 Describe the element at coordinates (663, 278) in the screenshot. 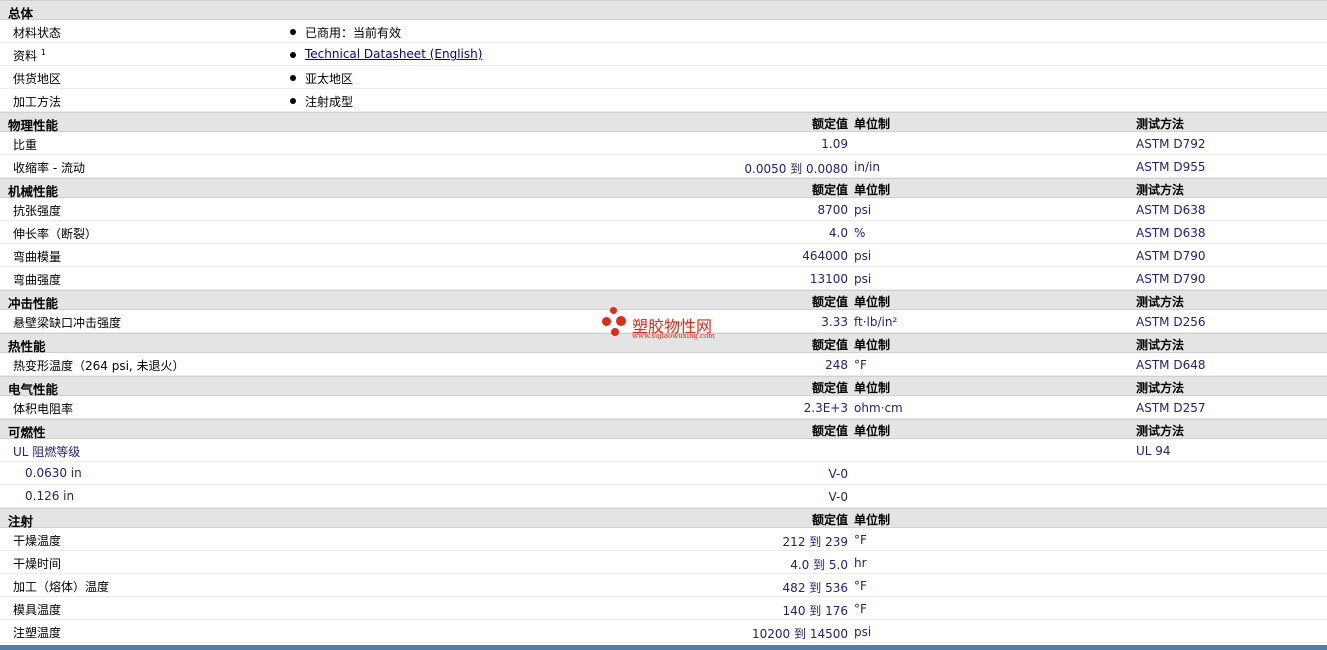

I see `property-row: 弯曲强度 13100 psi ASTM D790` at that location.